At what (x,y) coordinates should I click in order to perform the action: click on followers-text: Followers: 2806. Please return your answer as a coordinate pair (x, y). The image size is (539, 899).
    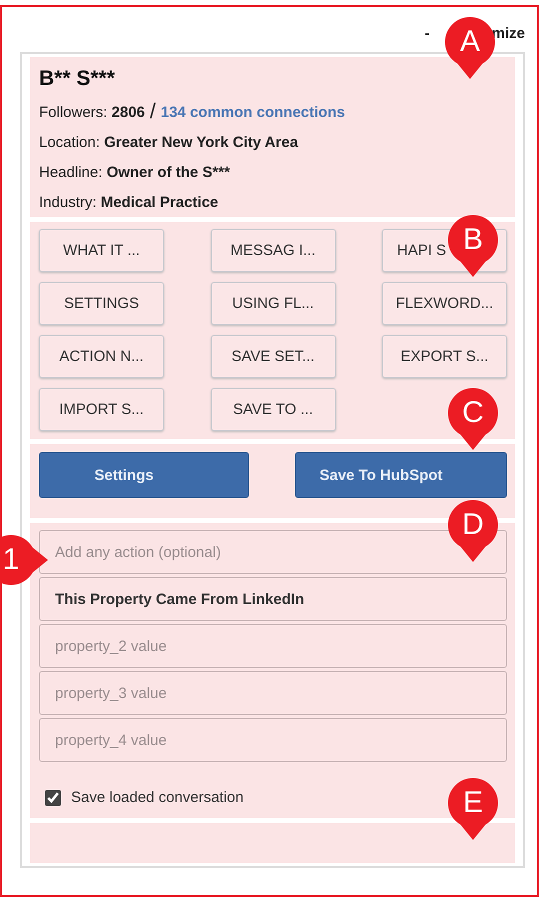
    Looking at the image, I should click on (92, 112).